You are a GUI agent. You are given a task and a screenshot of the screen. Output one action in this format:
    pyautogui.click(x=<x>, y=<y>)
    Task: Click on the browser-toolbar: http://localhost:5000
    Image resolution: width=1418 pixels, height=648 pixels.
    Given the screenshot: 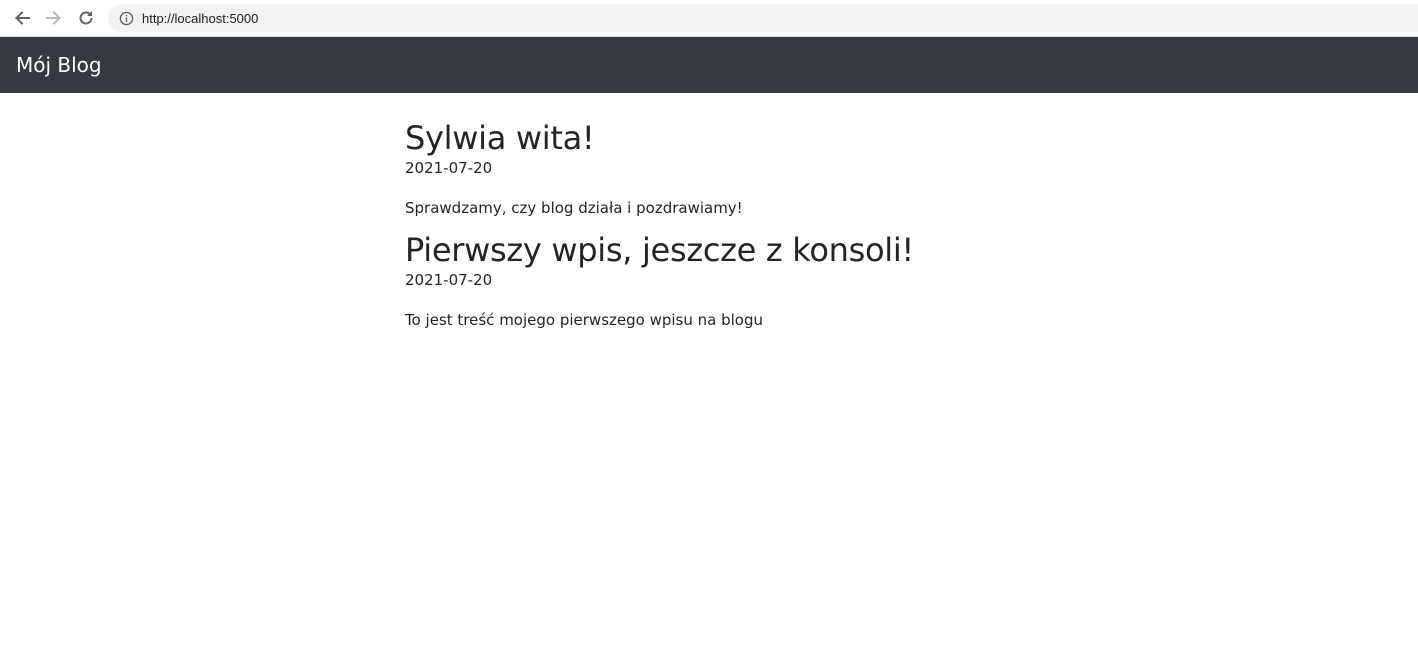 What is the action you would take?
    pyautogui.click(x=709, y=18)
    